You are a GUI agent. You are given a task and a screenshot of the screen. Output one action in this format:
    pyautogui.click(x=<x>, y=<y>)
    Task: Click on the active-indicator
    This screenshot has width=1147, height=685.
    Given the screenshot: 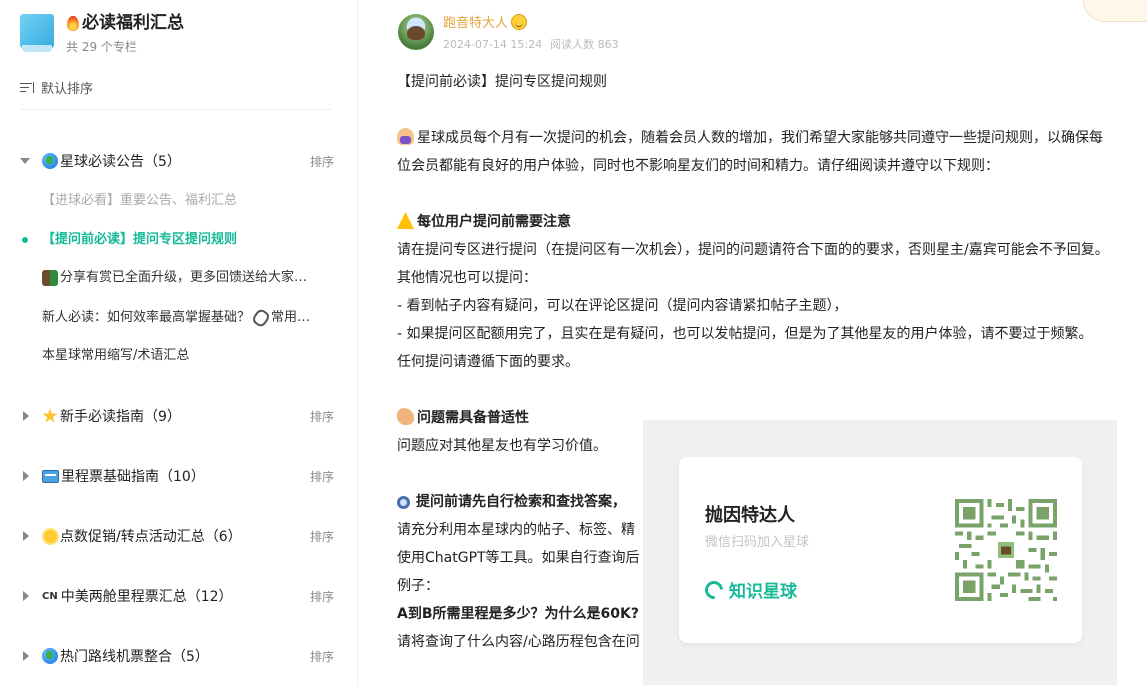 What is the action you would take?
    pyautogui.click(x=25, y=240)
    